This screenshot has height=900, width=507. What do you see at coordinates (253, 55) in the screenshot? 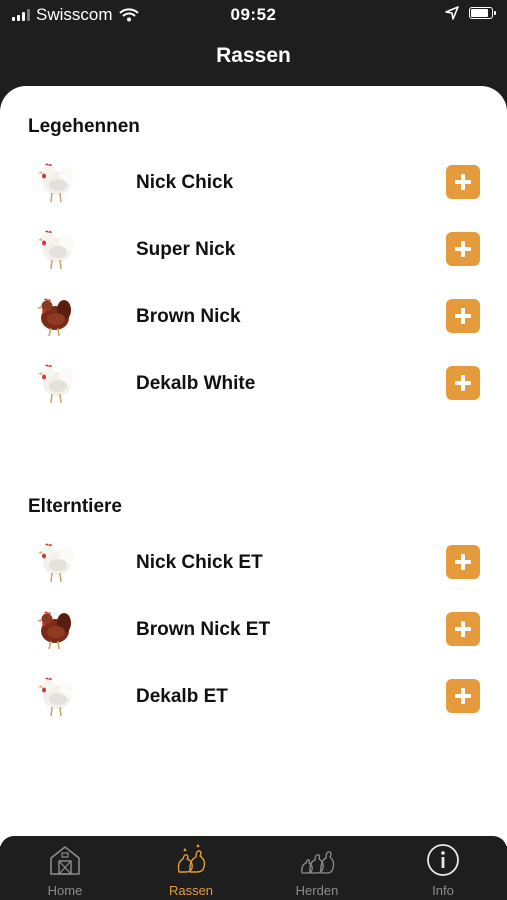
I see `page-title: Rassen` at bounding box center [253, 55].